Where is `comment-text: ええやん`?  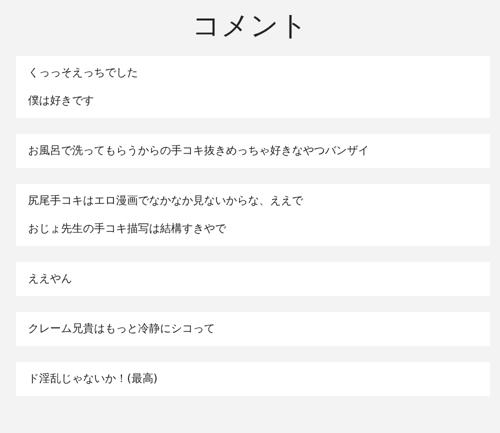
comment-text: ええやん is located at coordinates (50, 279).